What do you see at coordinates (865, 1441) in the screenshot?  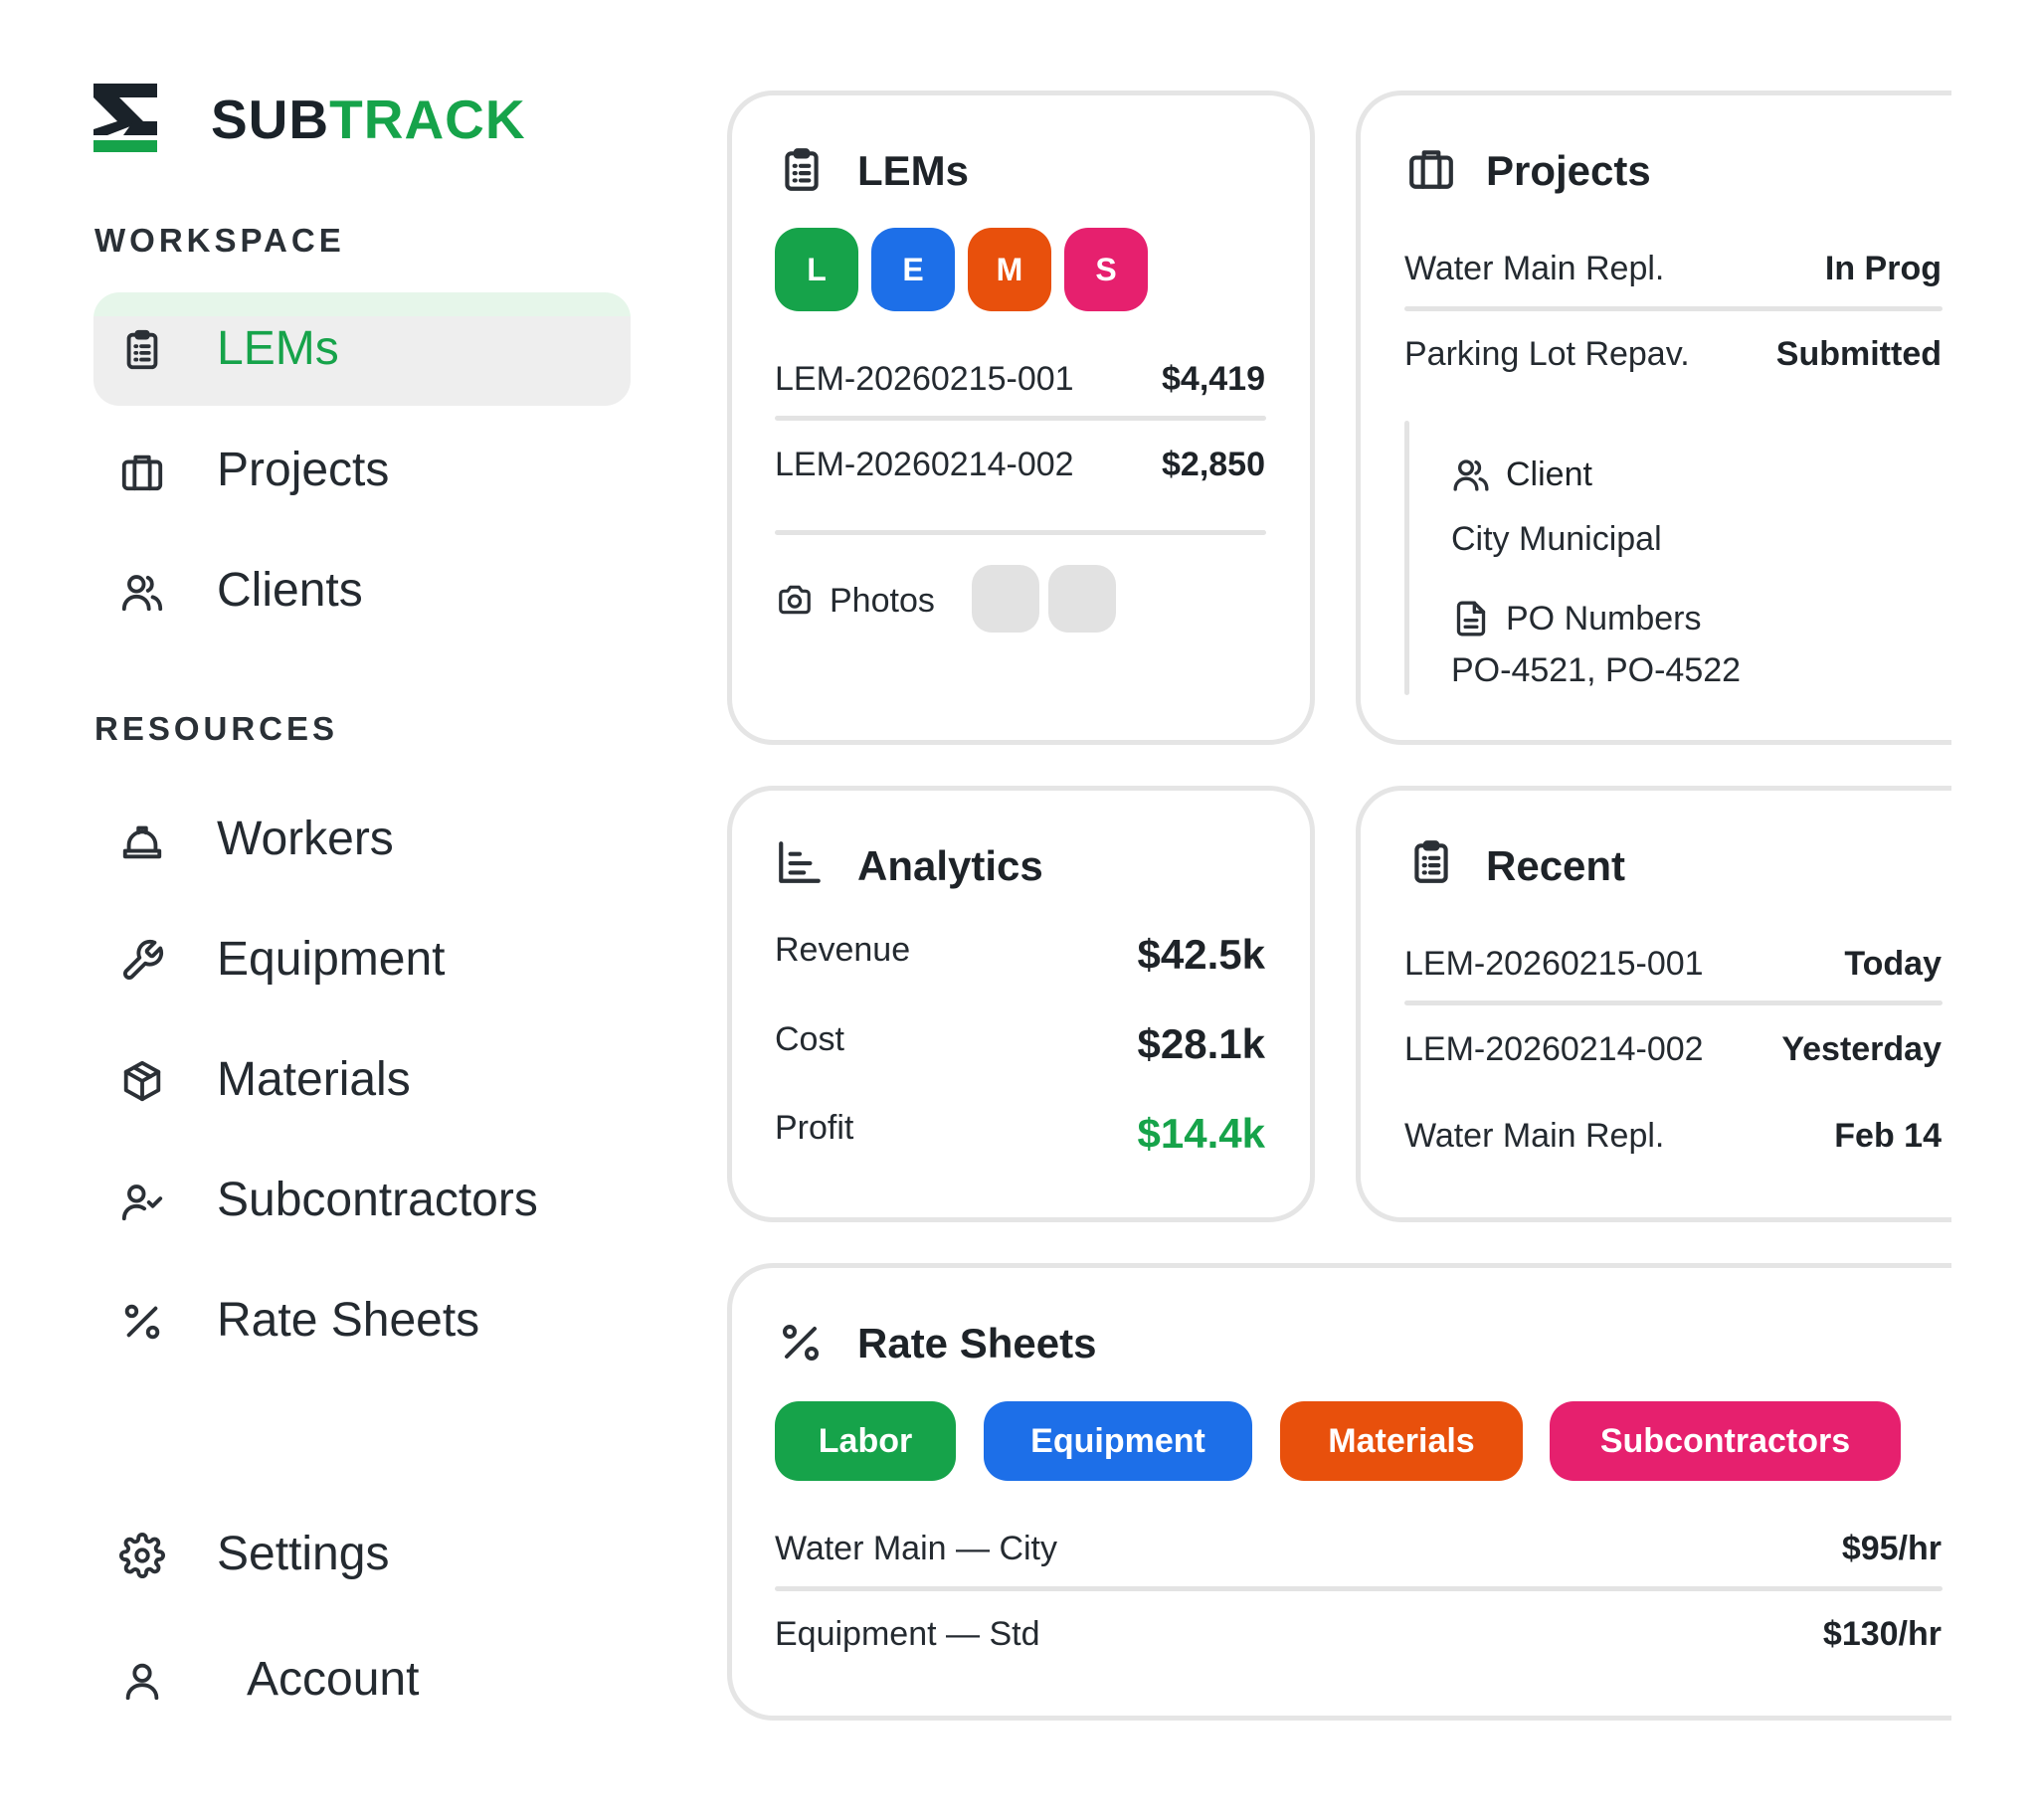 I see `chip-labor: Labor` at bounding box center [865, 1441].